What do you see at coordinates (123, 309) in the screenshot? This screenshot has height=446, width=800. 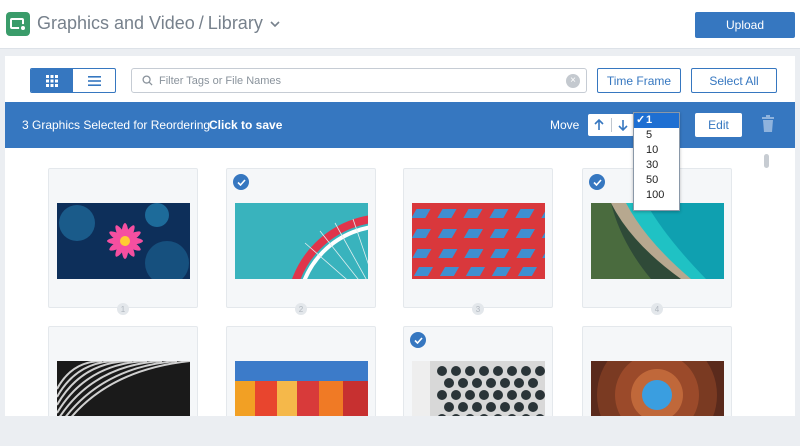 I see `order-number: 1` at bounding box center [123, 309].